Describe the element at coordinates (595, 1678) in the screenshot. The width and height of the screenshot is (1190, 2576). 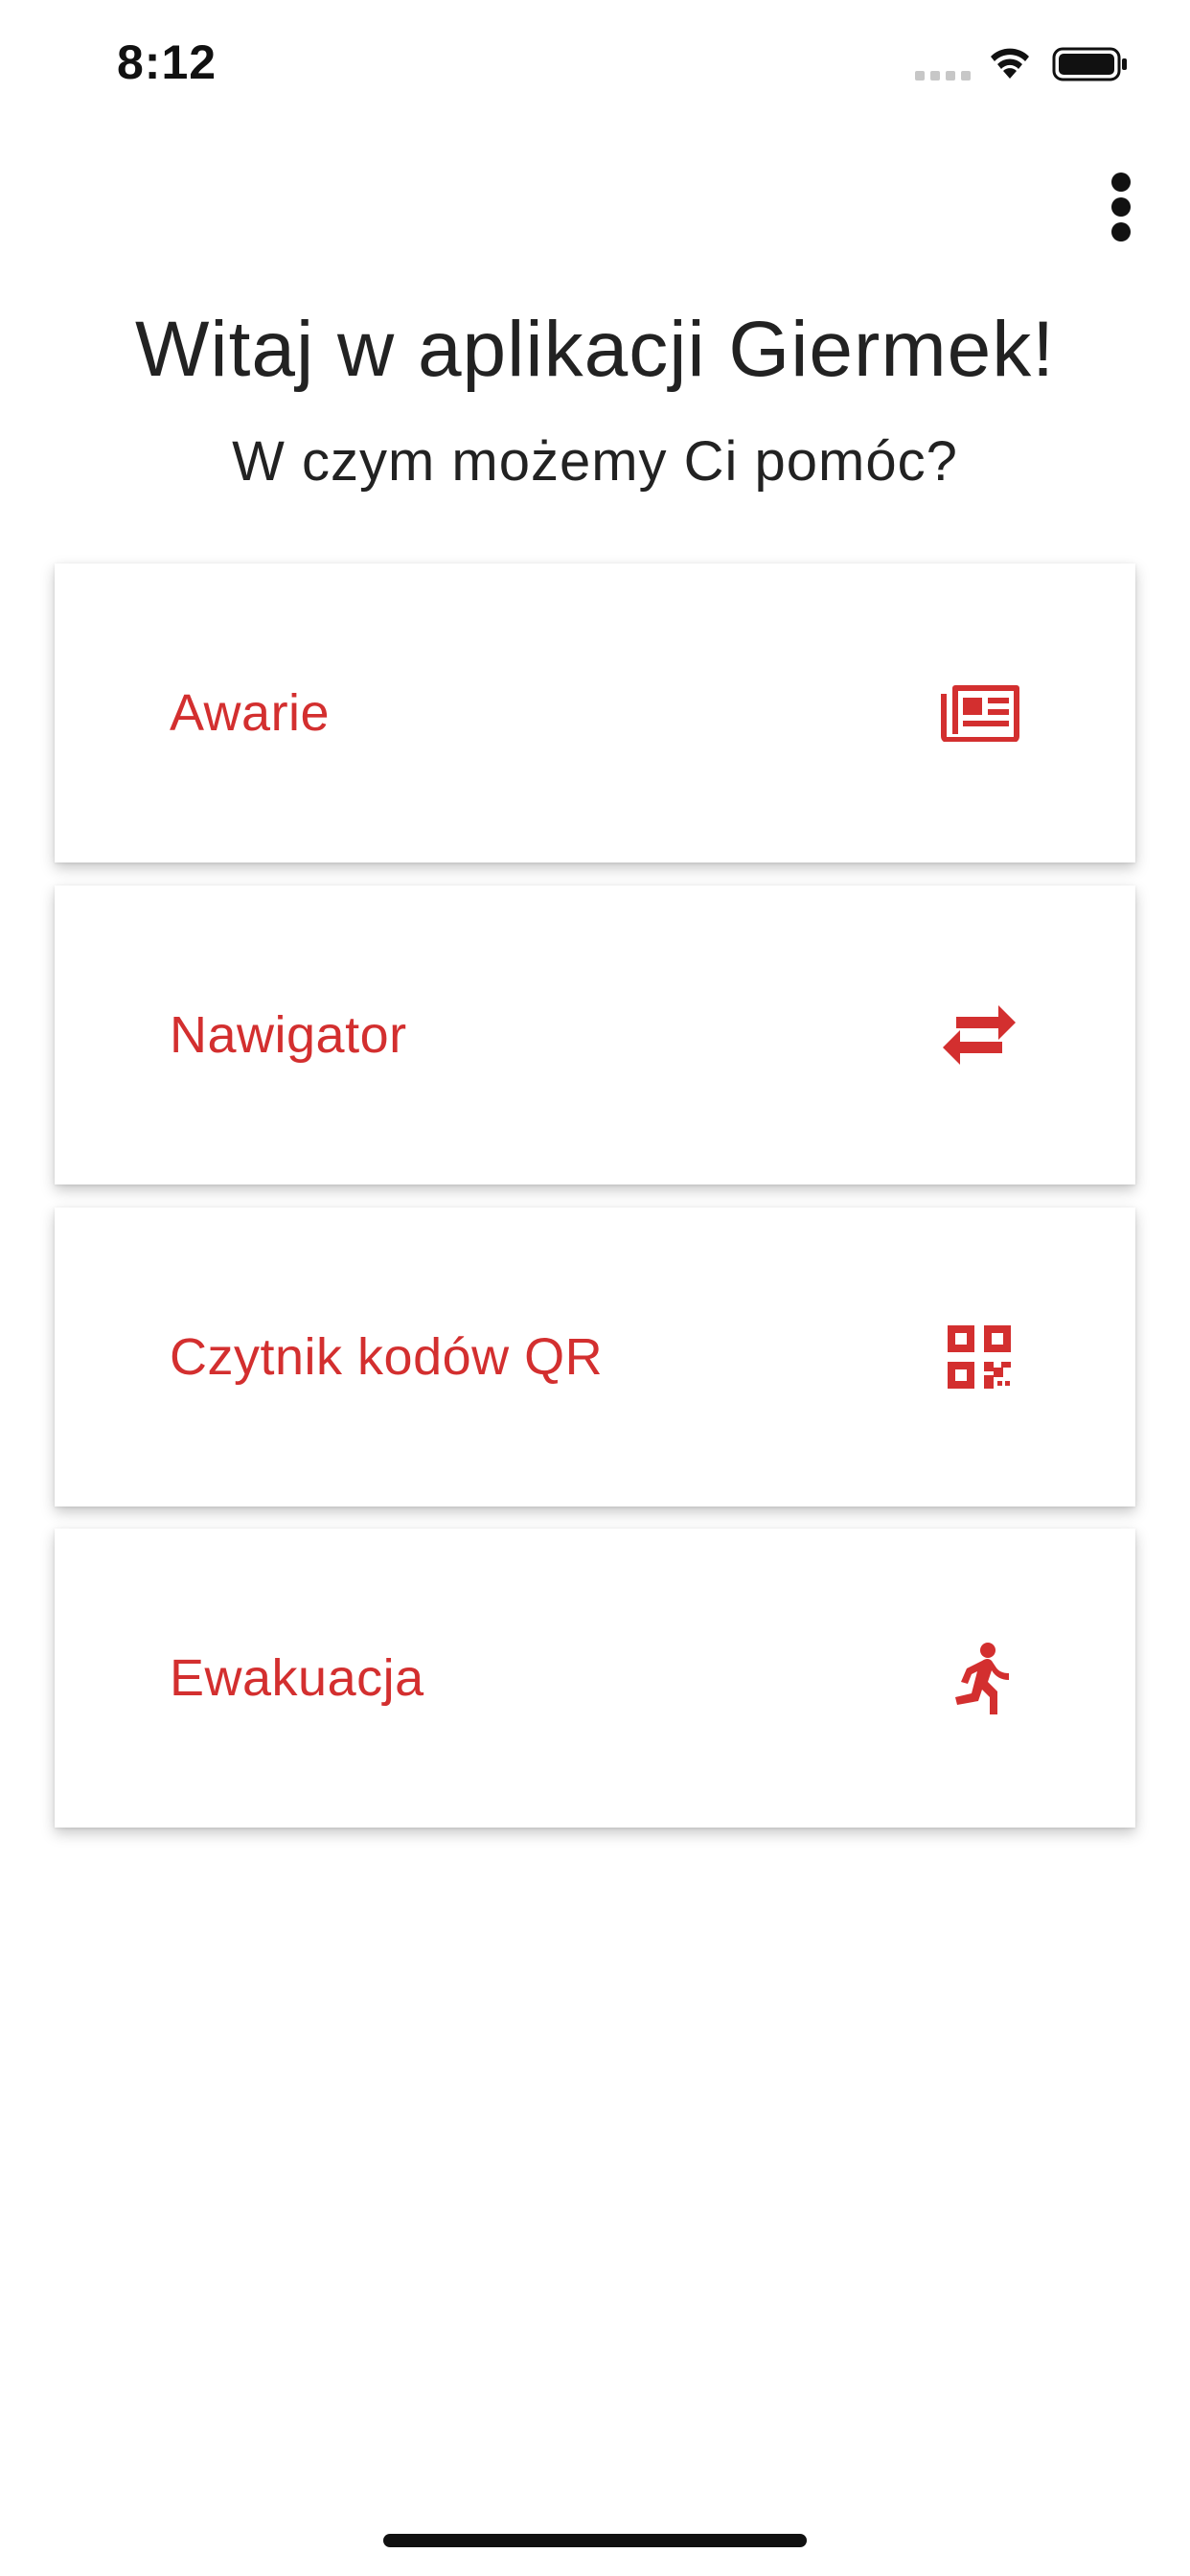
I see `menu-card-ewakuacja: Ewakuacja` at that location.